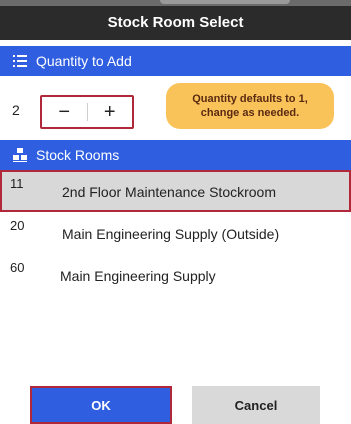  I want to click on stock-room-item-11: 11 2nd Floor Maintenance Stockroom, so click(175, 191).